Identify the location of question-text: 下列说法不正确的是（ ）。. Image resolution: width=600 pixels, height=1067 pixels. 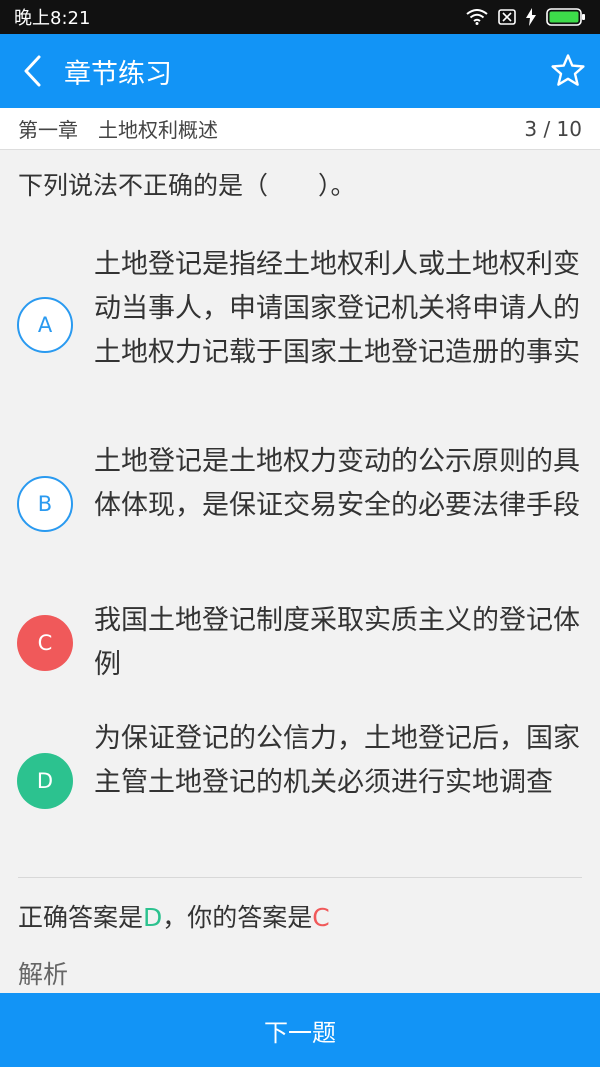
(187, 185).